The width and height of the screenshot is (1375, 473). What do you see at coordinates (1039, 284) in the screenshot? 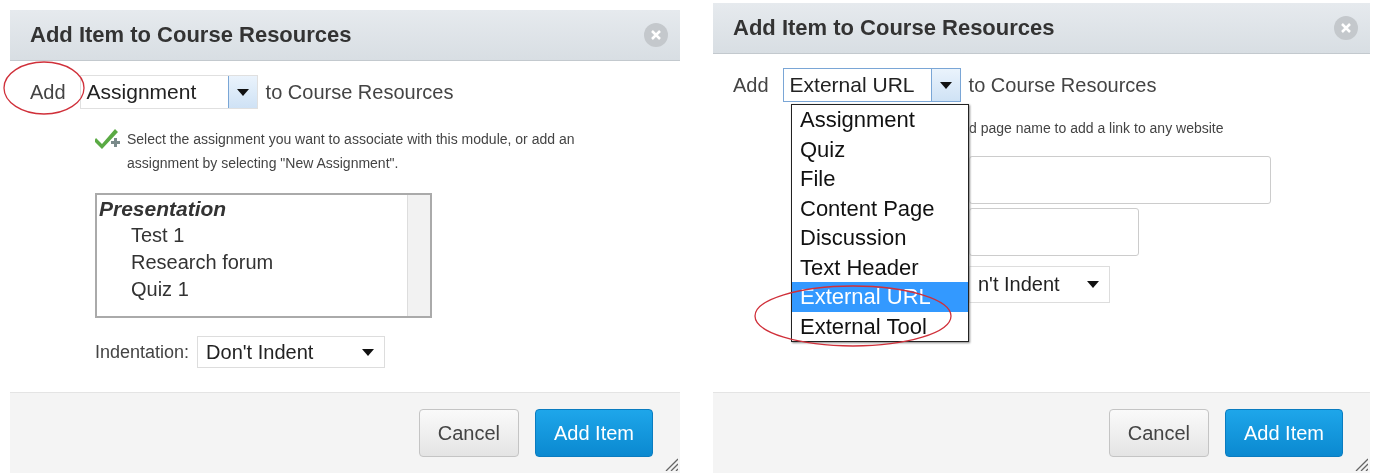
I see `indentation-select: n't Indent` at bounding box center [1039, 284].